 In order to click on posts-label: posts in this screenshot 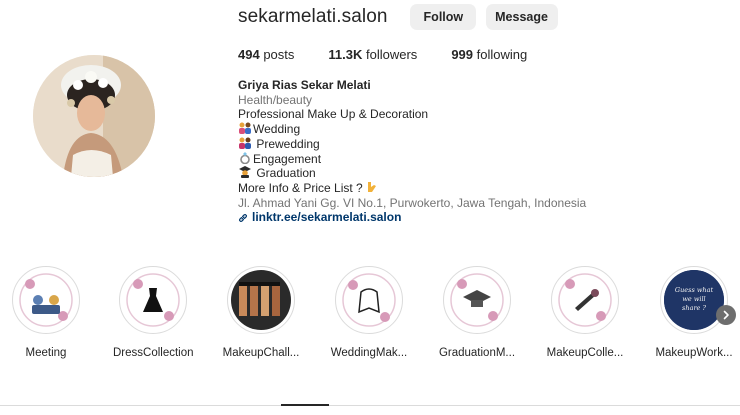, I will do `click(279, 54)`.